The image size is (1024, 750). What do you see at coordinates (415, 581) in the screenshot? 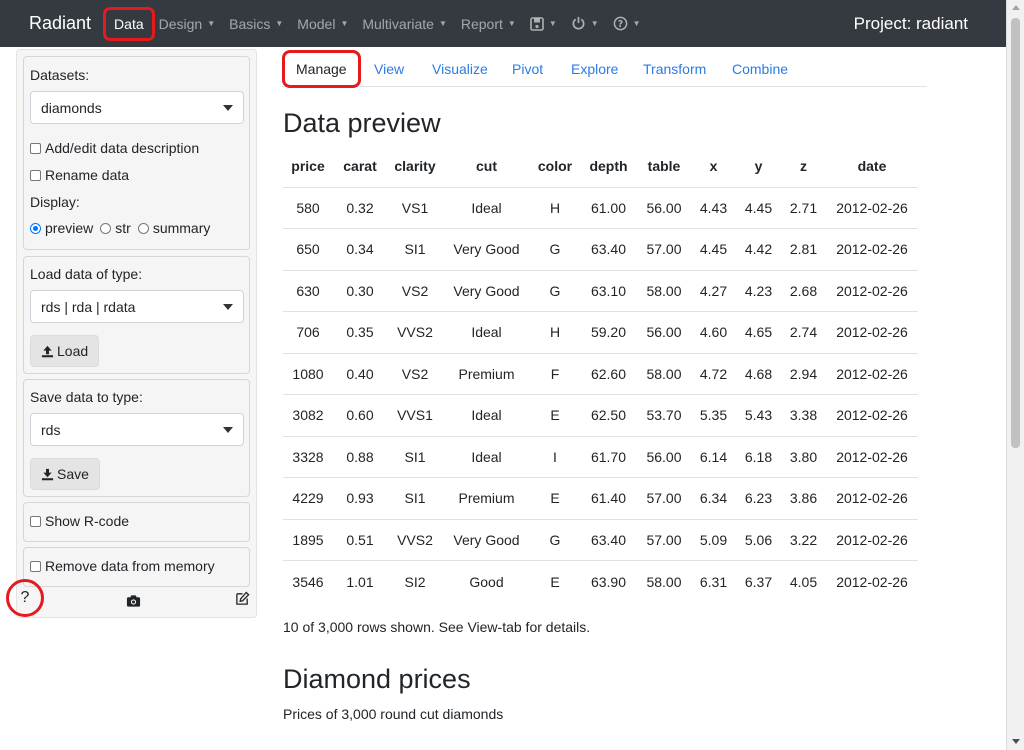
I see `table-cell-clarity: SI2` at bounding box center [415, 581].